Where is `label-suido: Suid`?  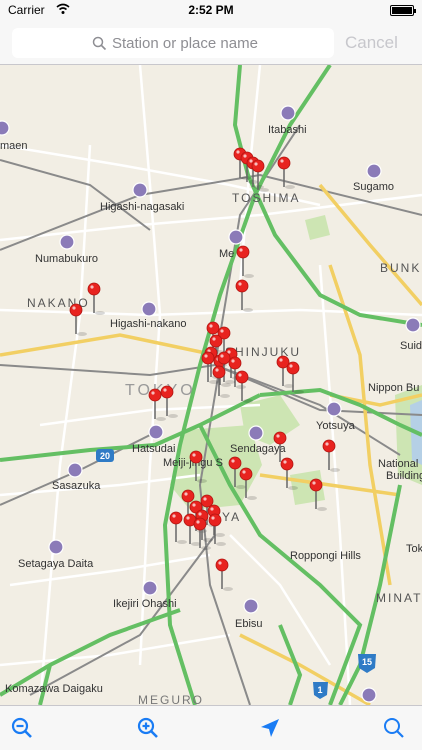 label-suido: Suid is located at coordinates (411, 346).